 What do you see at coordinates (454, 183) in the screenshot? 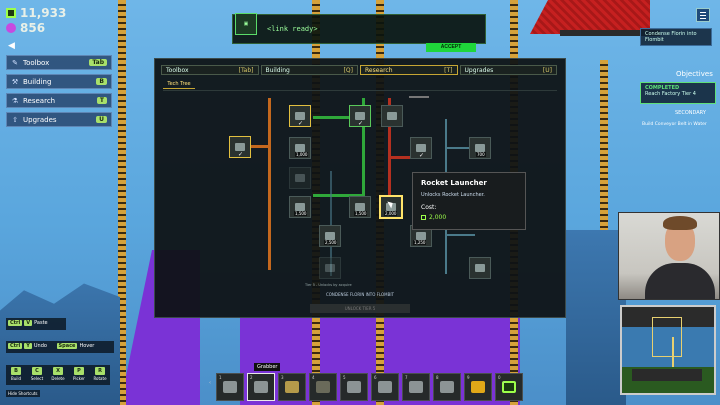
I see `tooltip-title: Rocket Launcher` at bounding box center [454, 183].